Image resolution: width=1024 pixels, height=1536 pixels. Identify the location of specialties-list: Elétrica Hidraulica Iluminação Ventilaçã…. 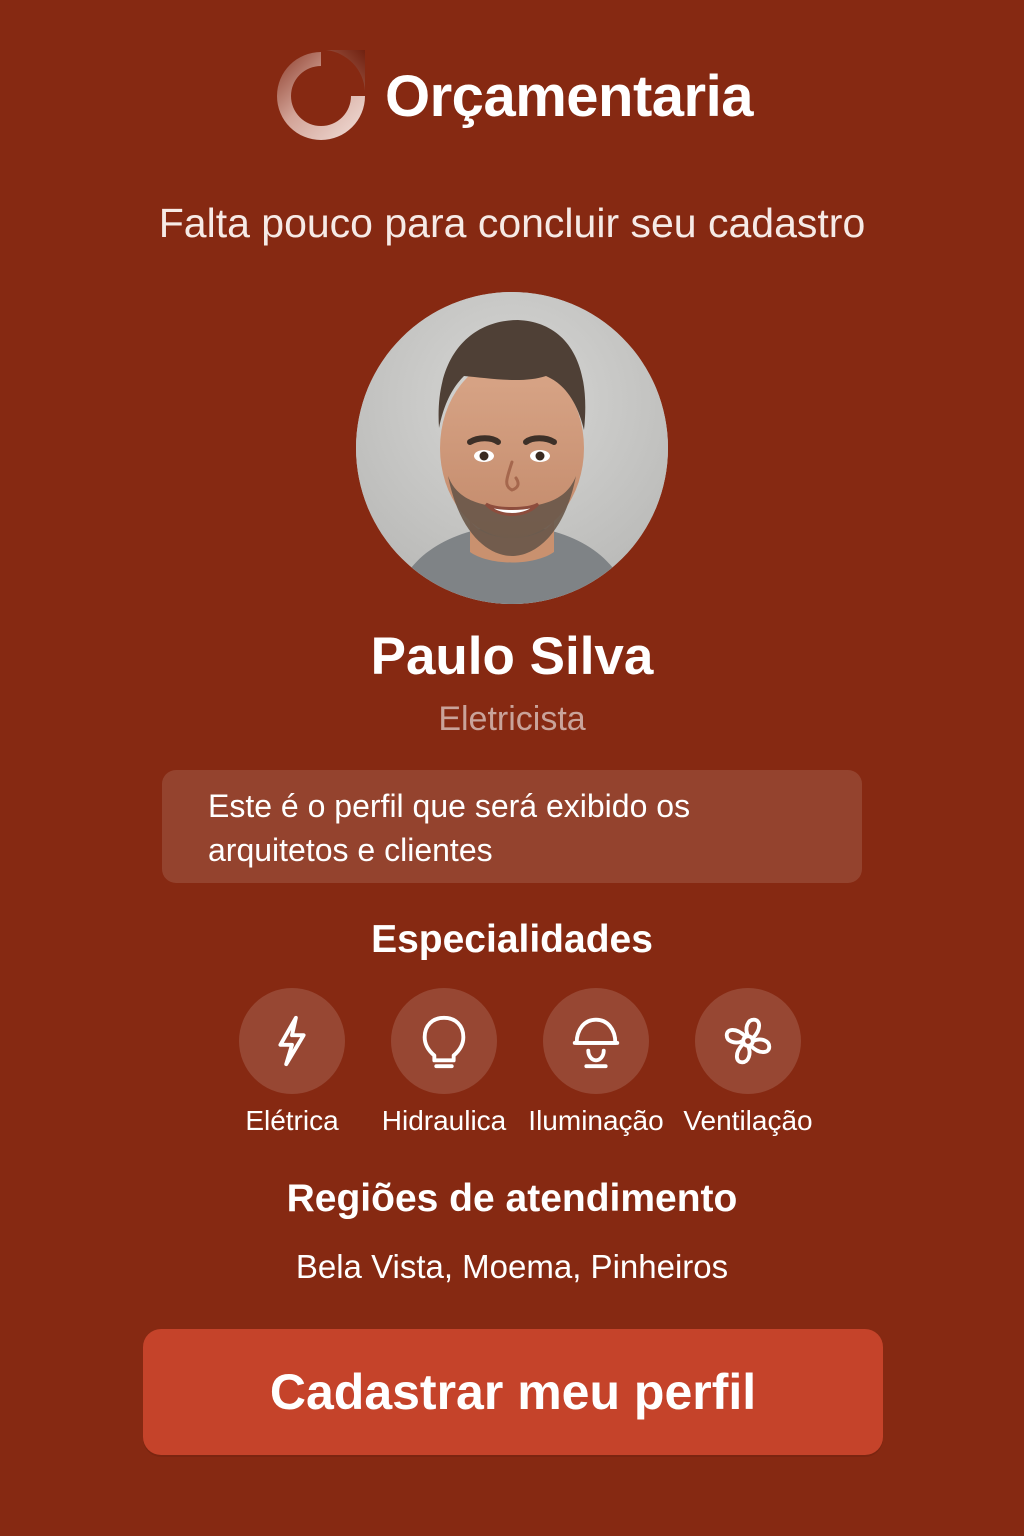
(520, 1068).